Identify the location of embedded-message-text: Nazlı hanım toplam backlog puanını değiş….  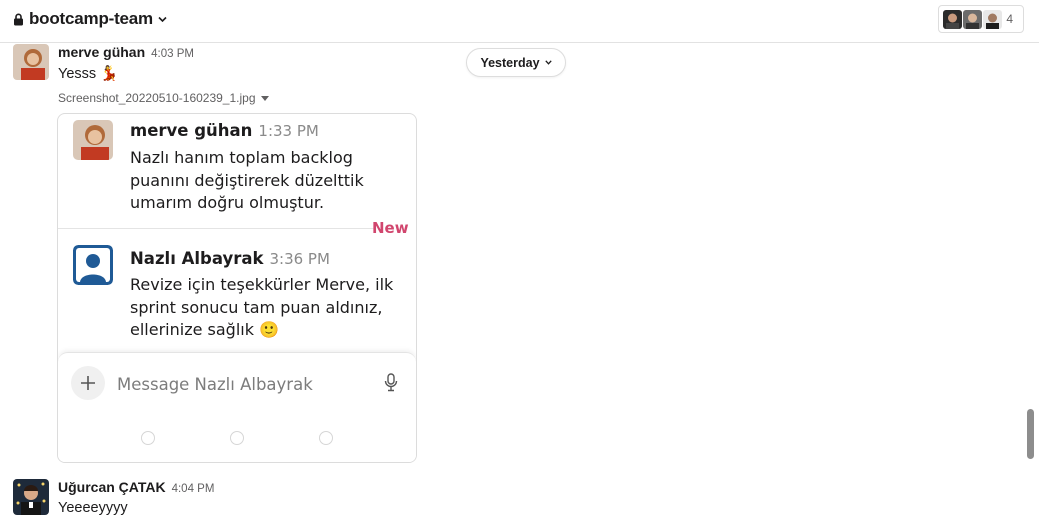
(247, 180).